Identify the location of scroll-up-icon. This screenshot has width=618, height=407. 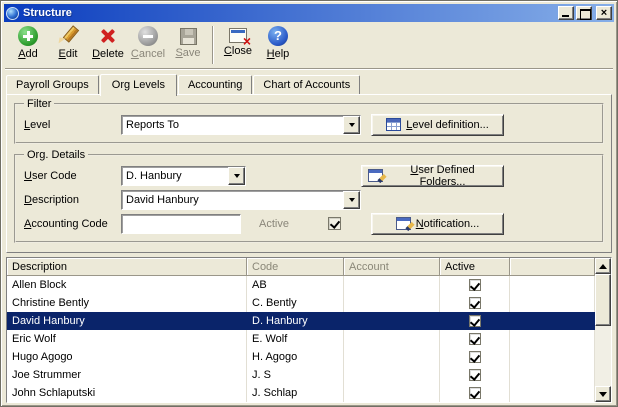
(603, 266).